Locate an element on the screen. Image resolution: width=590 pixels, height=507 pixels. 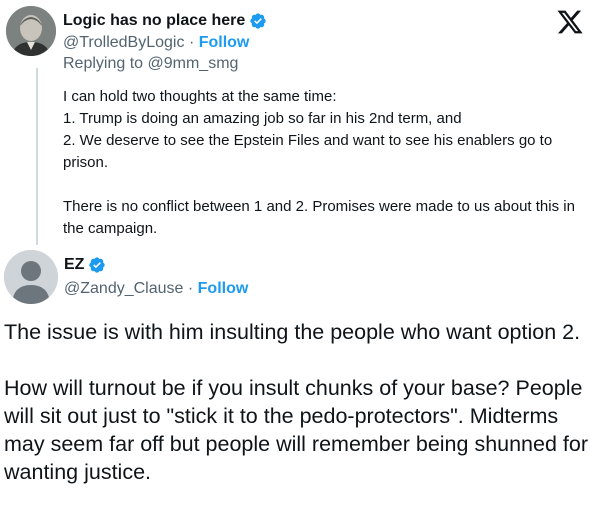
portrait-avatar-icon is located at coordinates (31, 31).